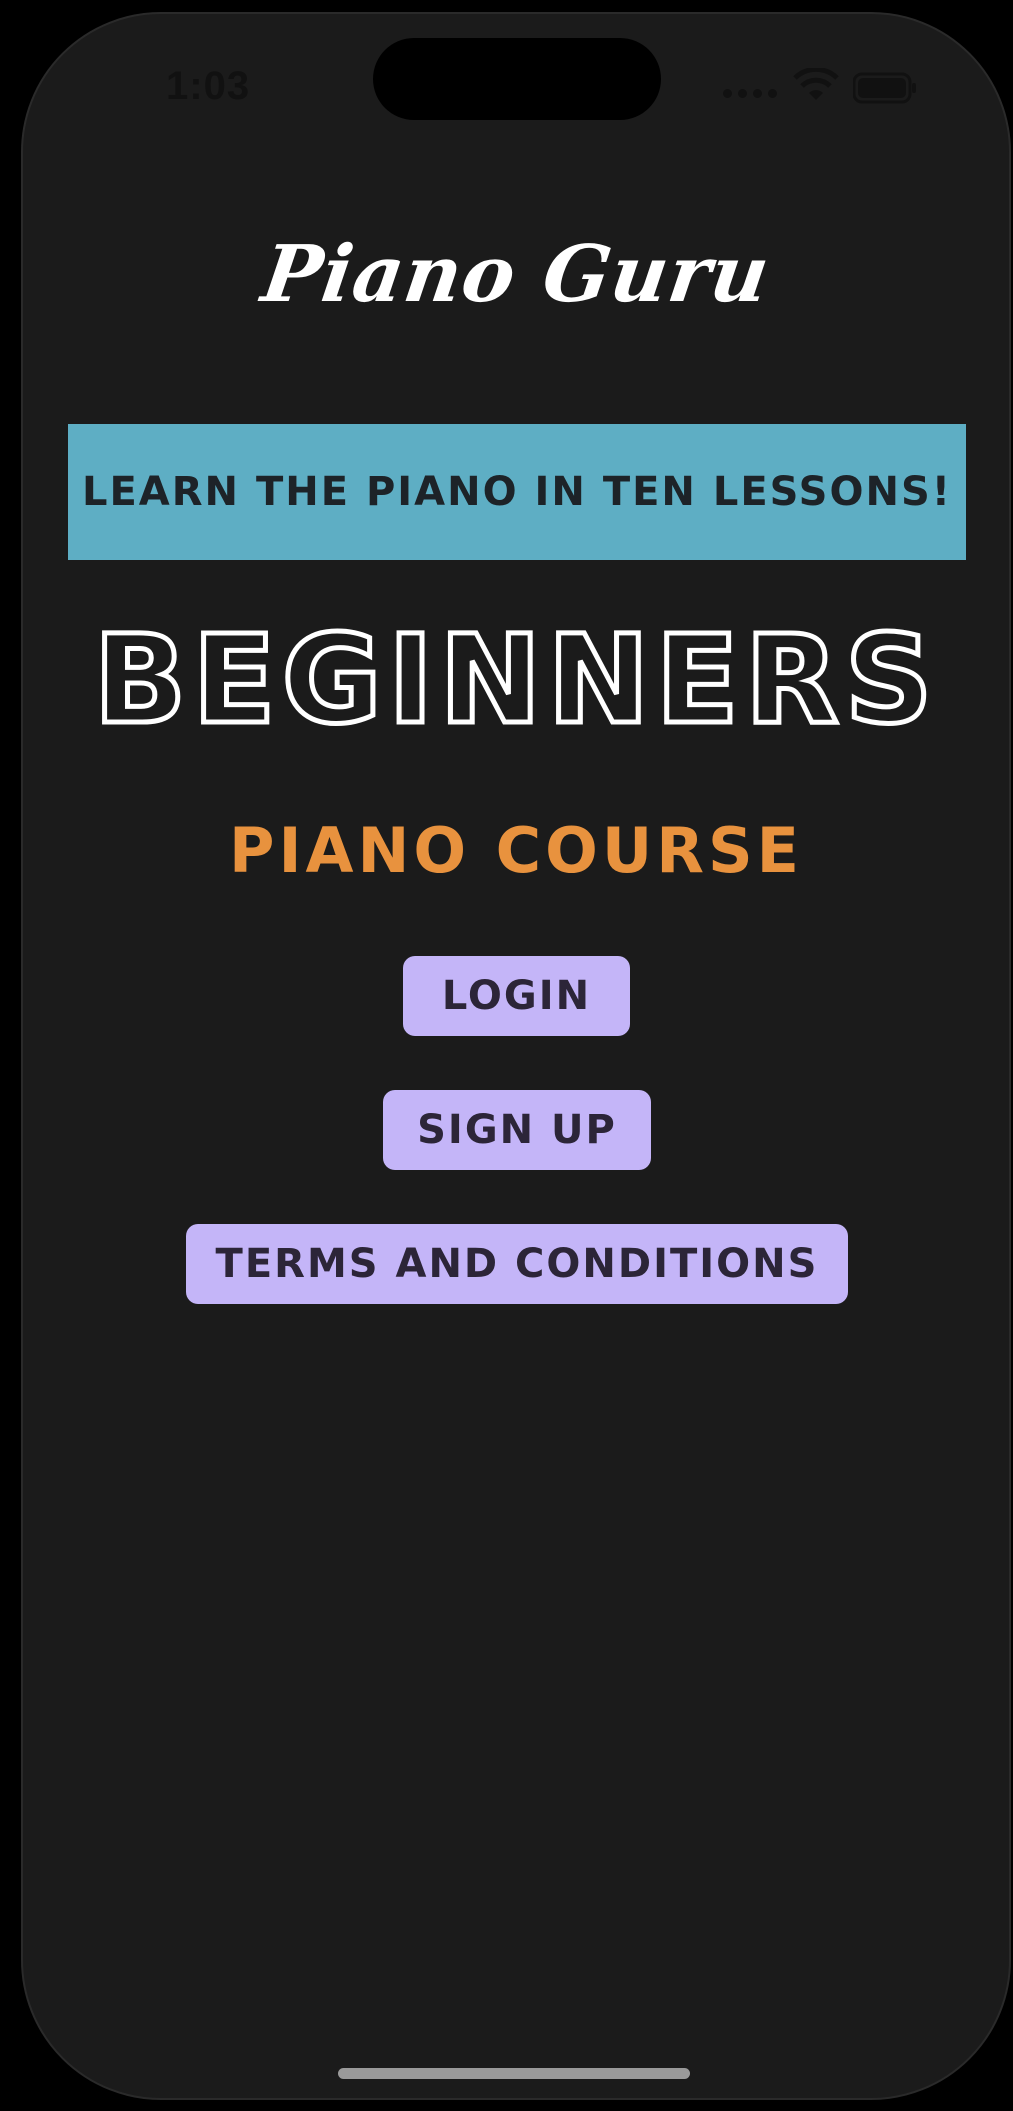 The image size is (1013, 2111). What do you see at coordinates (516, 274) in the screenshot?
I see `app-title: Piano Guru` at bounding box center [516, 274].